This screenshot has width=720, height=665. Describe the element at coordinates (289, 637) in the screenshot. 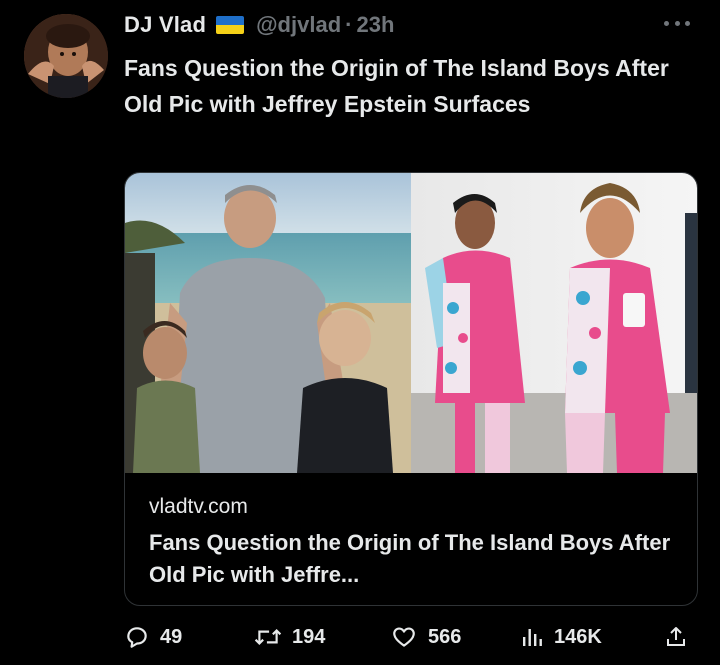

I see `retweet-button: 194` at that location.